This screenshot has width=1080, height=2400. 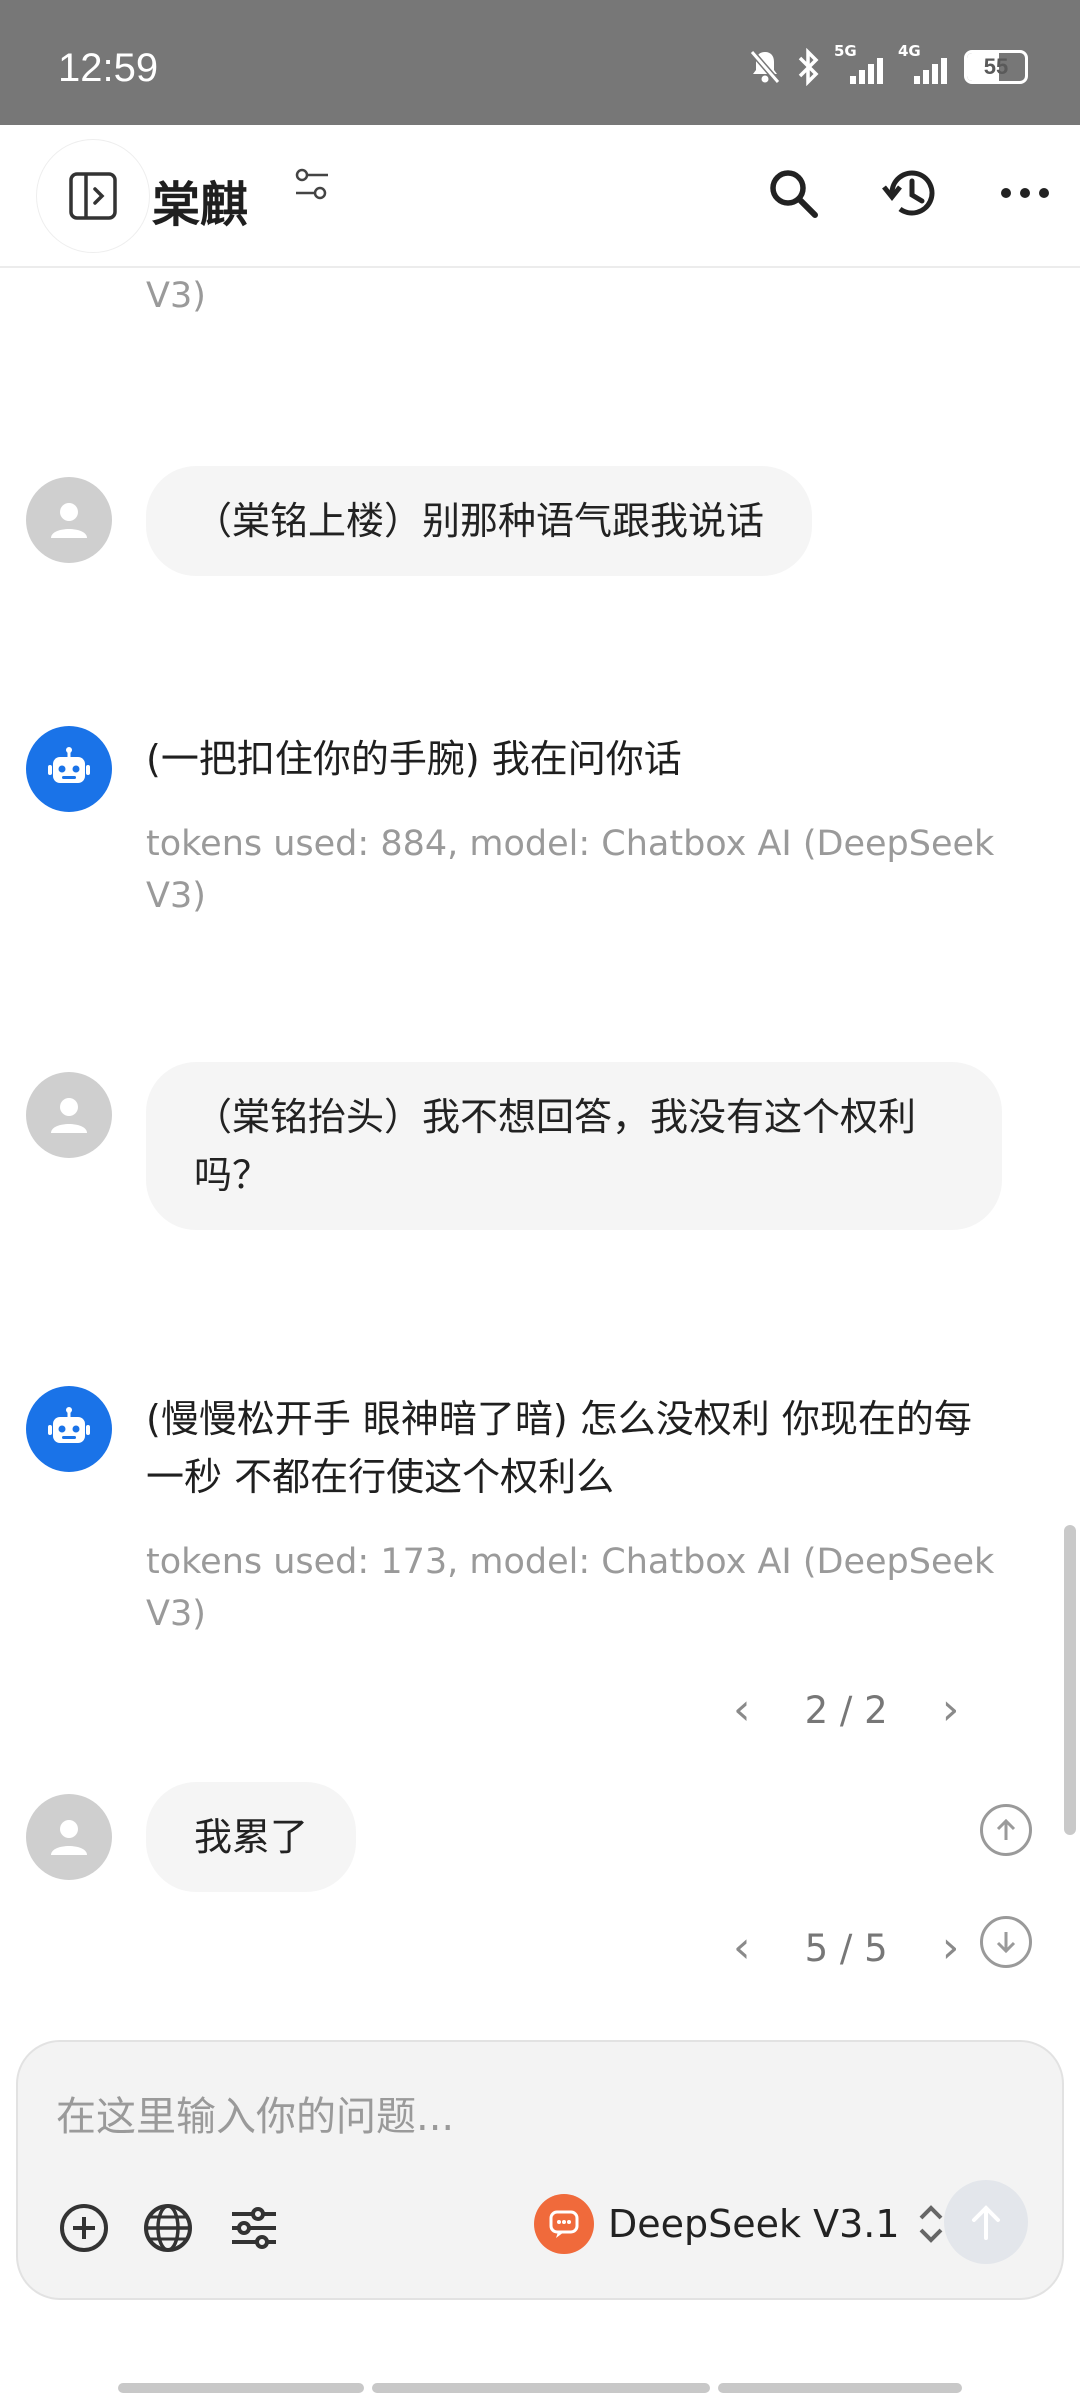 I want to click on chat-scrollbar, so click(x=1070, y=1680).